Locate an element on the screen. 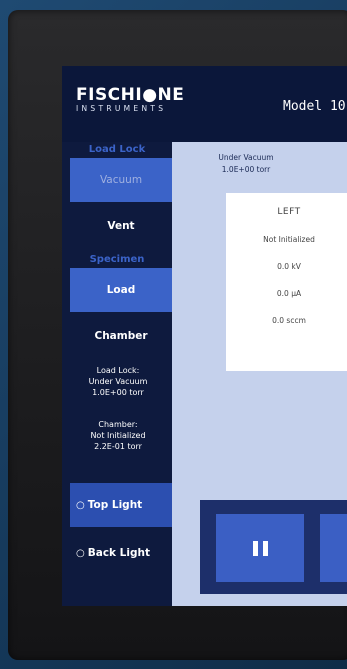 This screenshot has width=347, height=669. load-button: Load is located at coordinates (121, 290).